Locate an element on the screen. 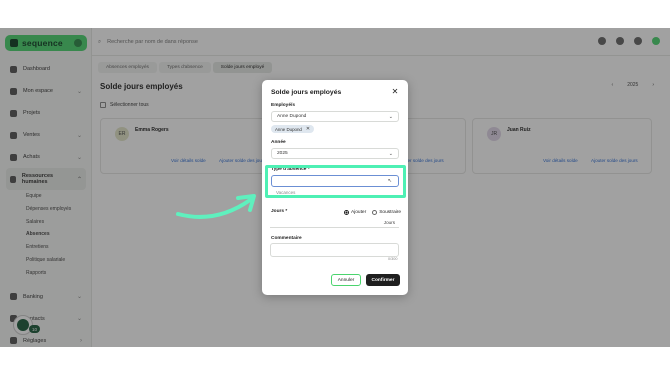 The width and height of the screenshot is (670, 376). radio-subtract: Soustraire is located at coordinates (386, 212).